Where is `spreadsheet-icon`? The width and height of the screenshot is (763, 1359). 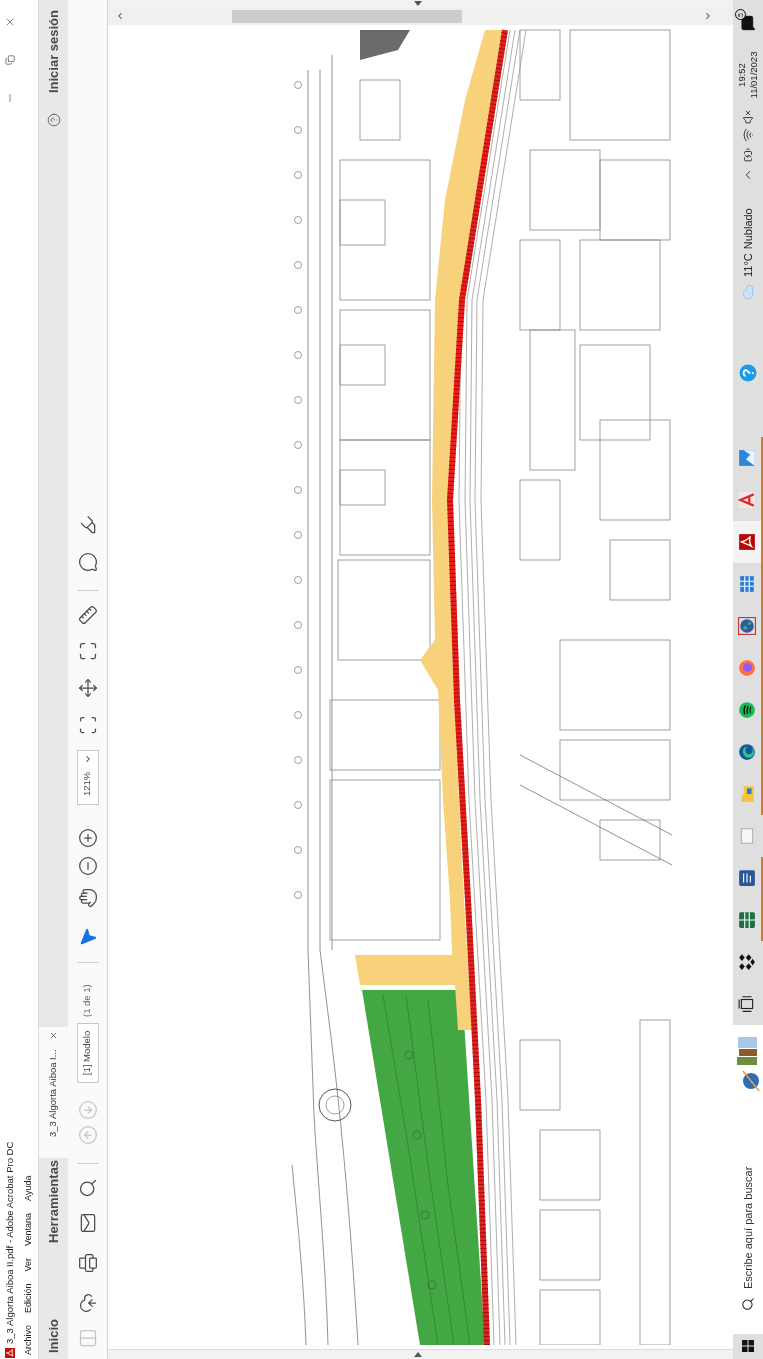 spreadsheet-icon is located at coordinates (747, 920).